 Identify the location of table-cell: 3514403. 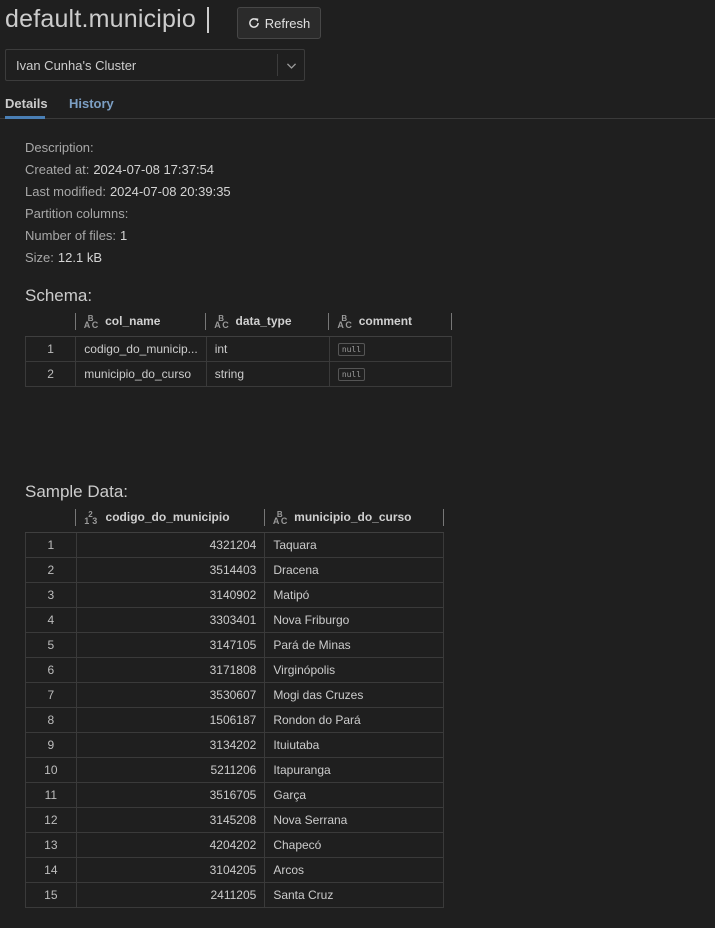
(170, 569).